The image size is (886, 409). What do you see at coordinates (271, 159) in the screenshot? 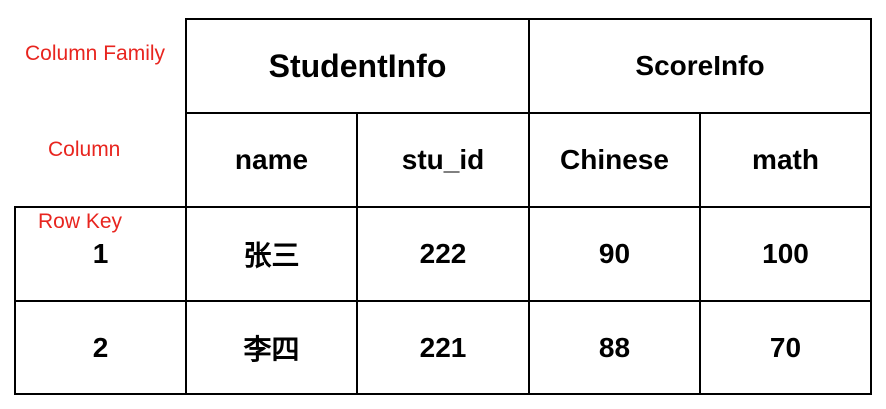
I see `column-header-name: name` at bounding box center [271, 159].